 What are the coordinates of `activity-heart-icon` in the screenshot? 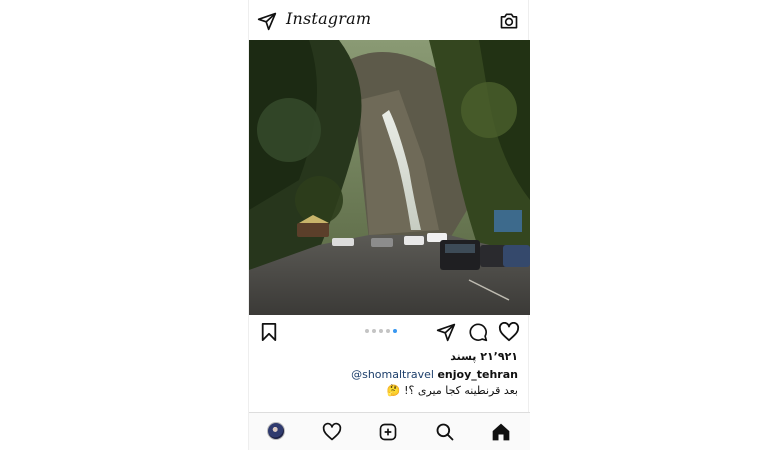 It's located at (332, 432).